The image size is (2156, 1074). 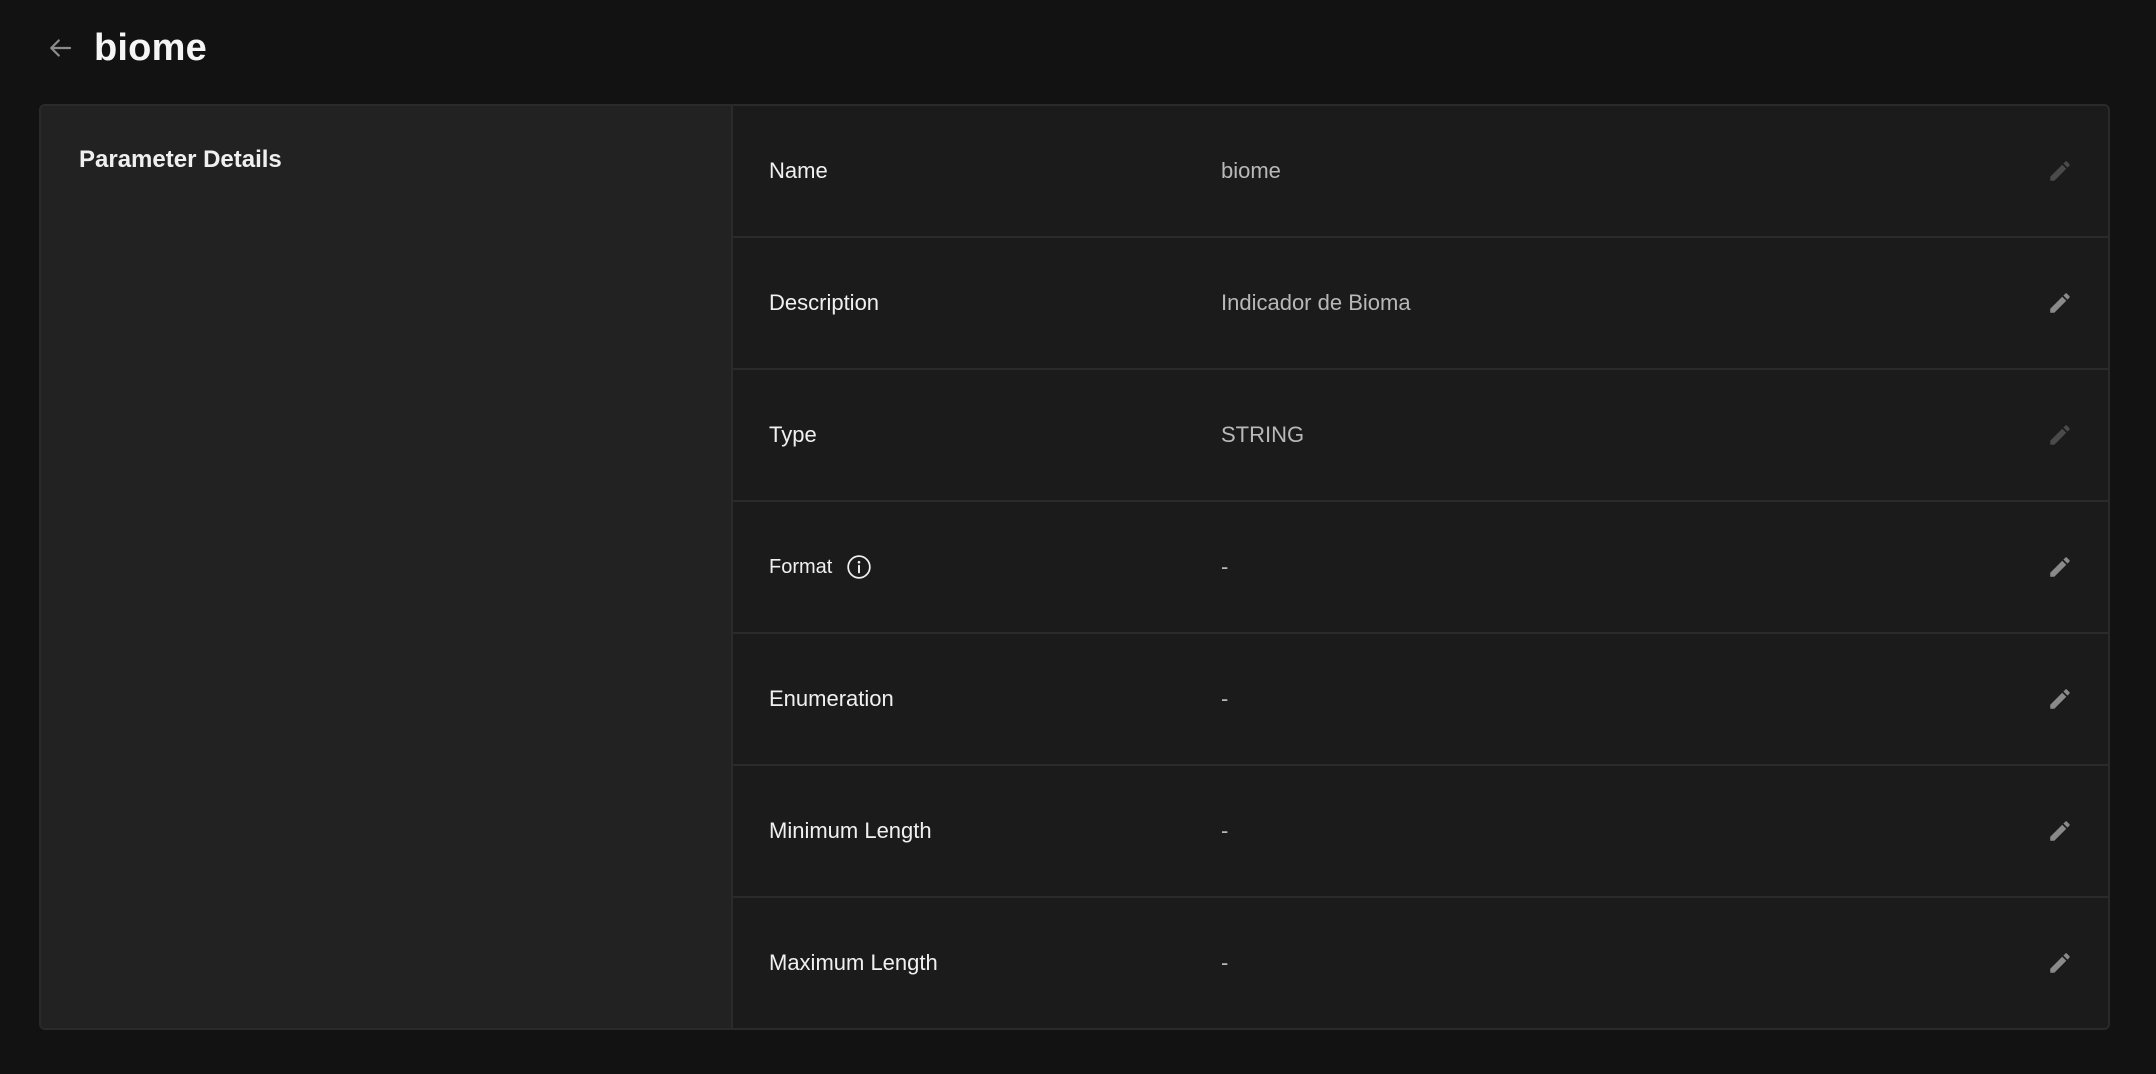 I want to click on field-row-format: Format -, so click(x=1420, y=568).